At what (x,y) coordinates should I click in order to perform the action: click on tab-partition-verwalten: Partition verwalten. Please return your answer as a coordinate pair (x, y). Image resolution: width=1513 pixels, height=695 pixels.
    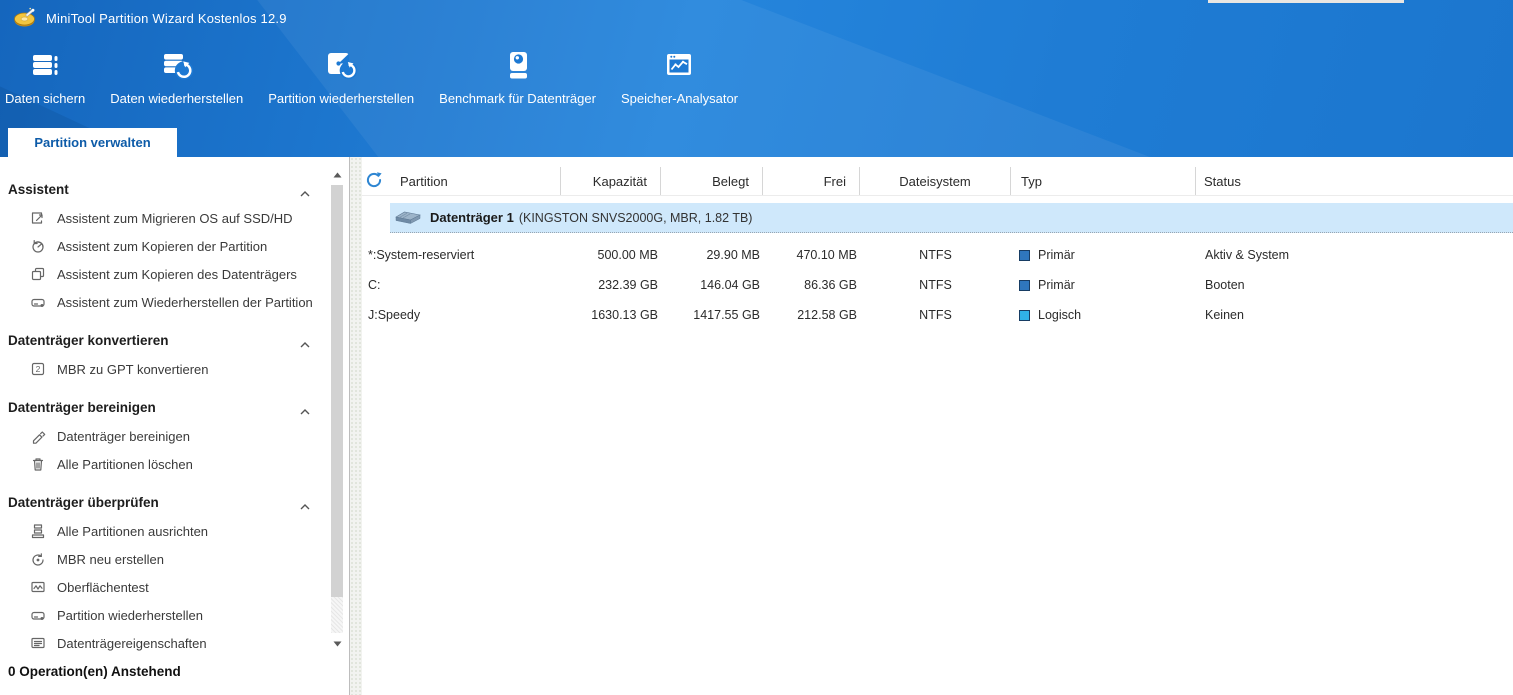
    Looking at the image, I should click on (92, 142).